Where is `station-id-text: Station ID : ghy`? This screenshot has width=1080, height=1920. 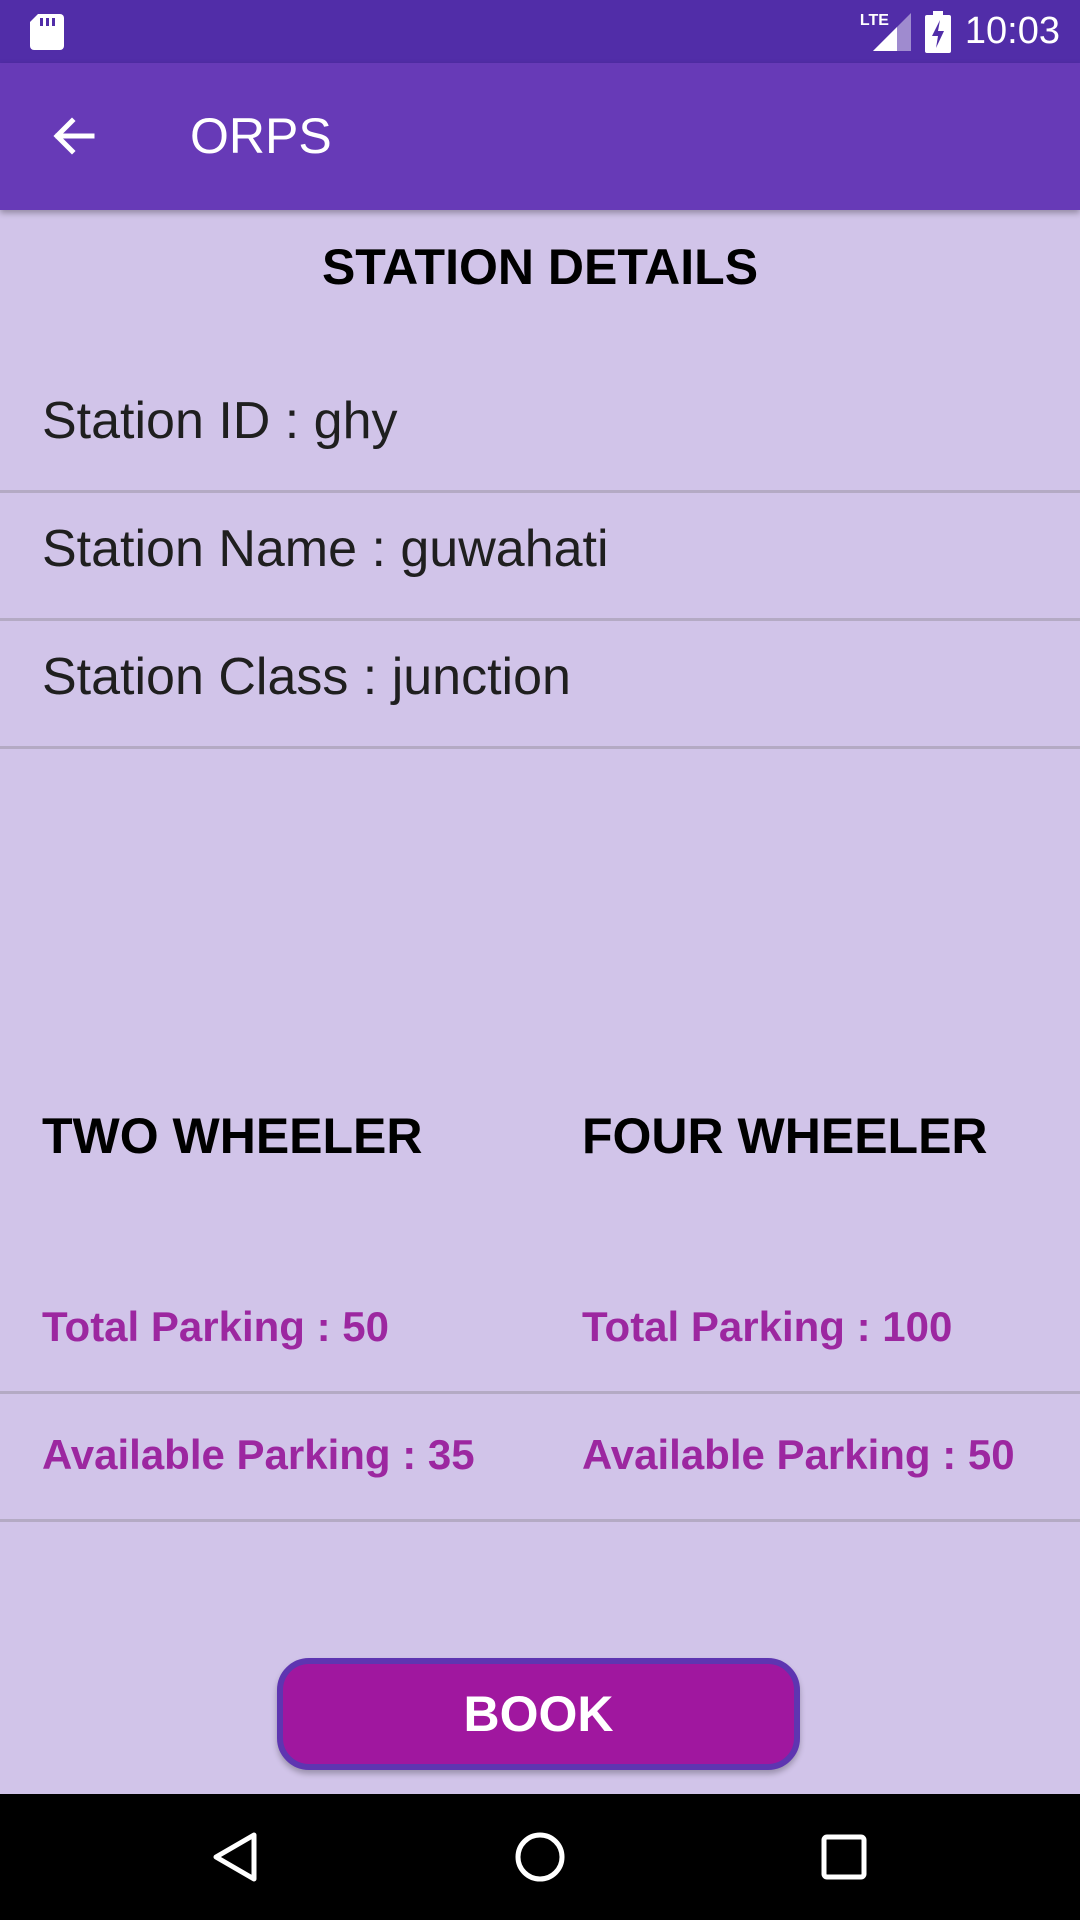 station-id-text: Station ID : ghy is located at coordinates (220, 421).